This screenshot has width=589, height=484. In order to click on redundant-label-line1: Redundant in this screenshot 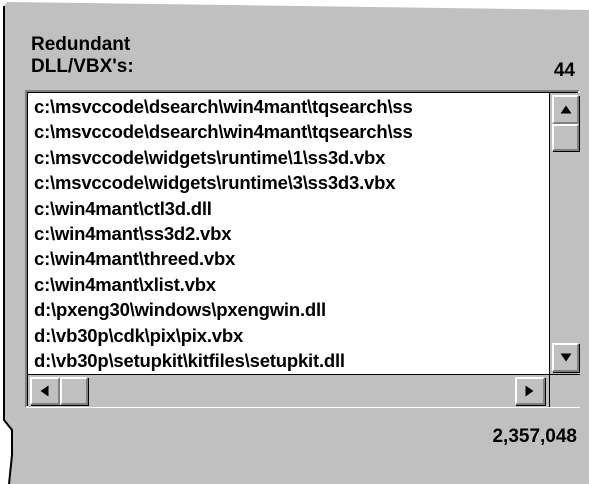, I will do `click(81, 44)`.